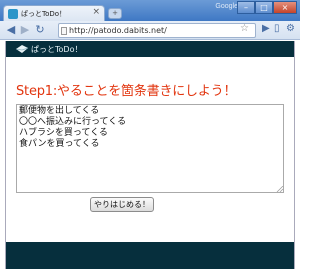 This screenshot has height=269, width=320. Describe the element at coordinates (59, 144) in the screenshot. I see `todo-line: 食パンを買ってくる` at that location.